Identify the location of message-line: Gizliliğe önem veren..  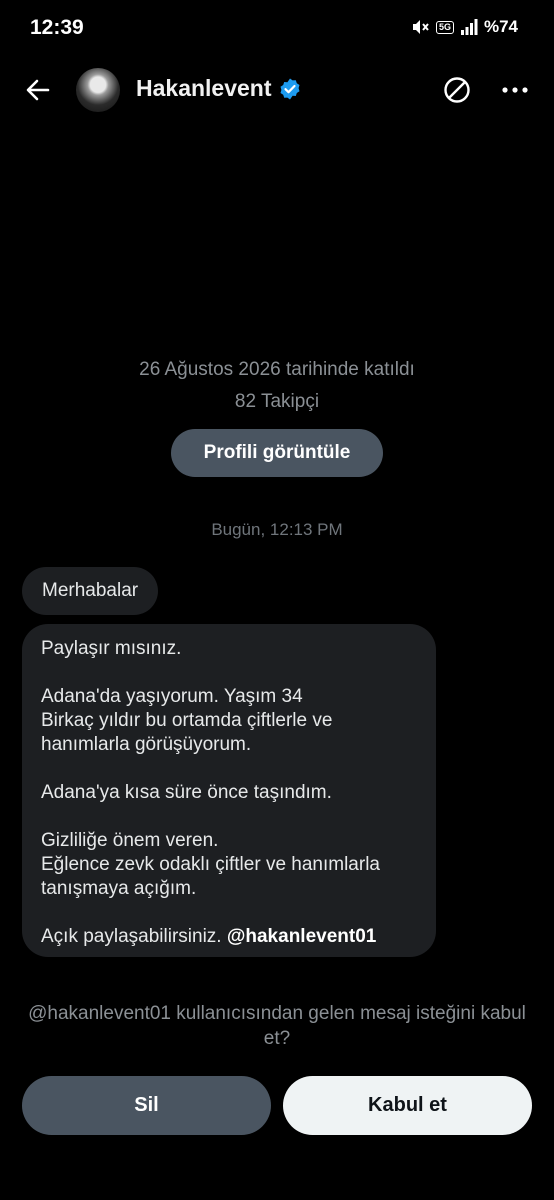
(130, 840).